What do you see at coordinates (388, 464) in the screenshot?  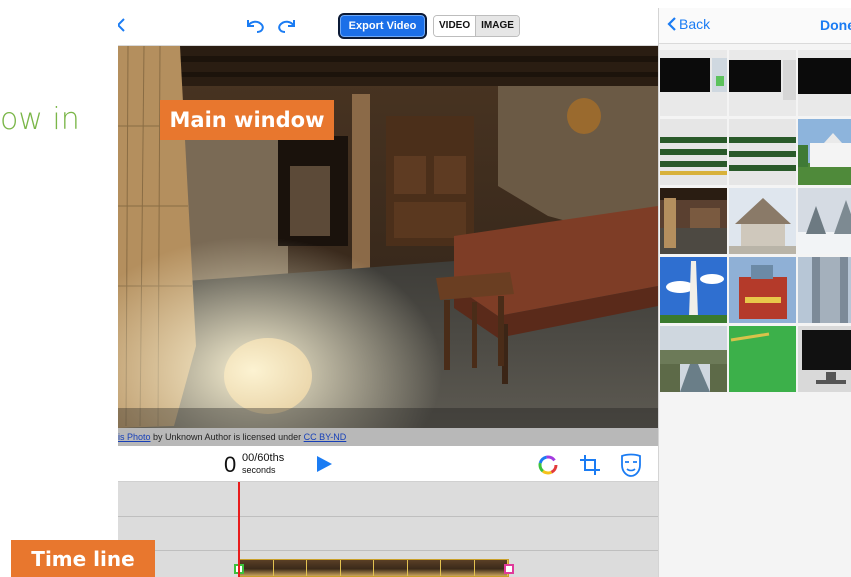 I see `playback-controls: 0 00/60ths seconds` at bounding box center [388, 464].